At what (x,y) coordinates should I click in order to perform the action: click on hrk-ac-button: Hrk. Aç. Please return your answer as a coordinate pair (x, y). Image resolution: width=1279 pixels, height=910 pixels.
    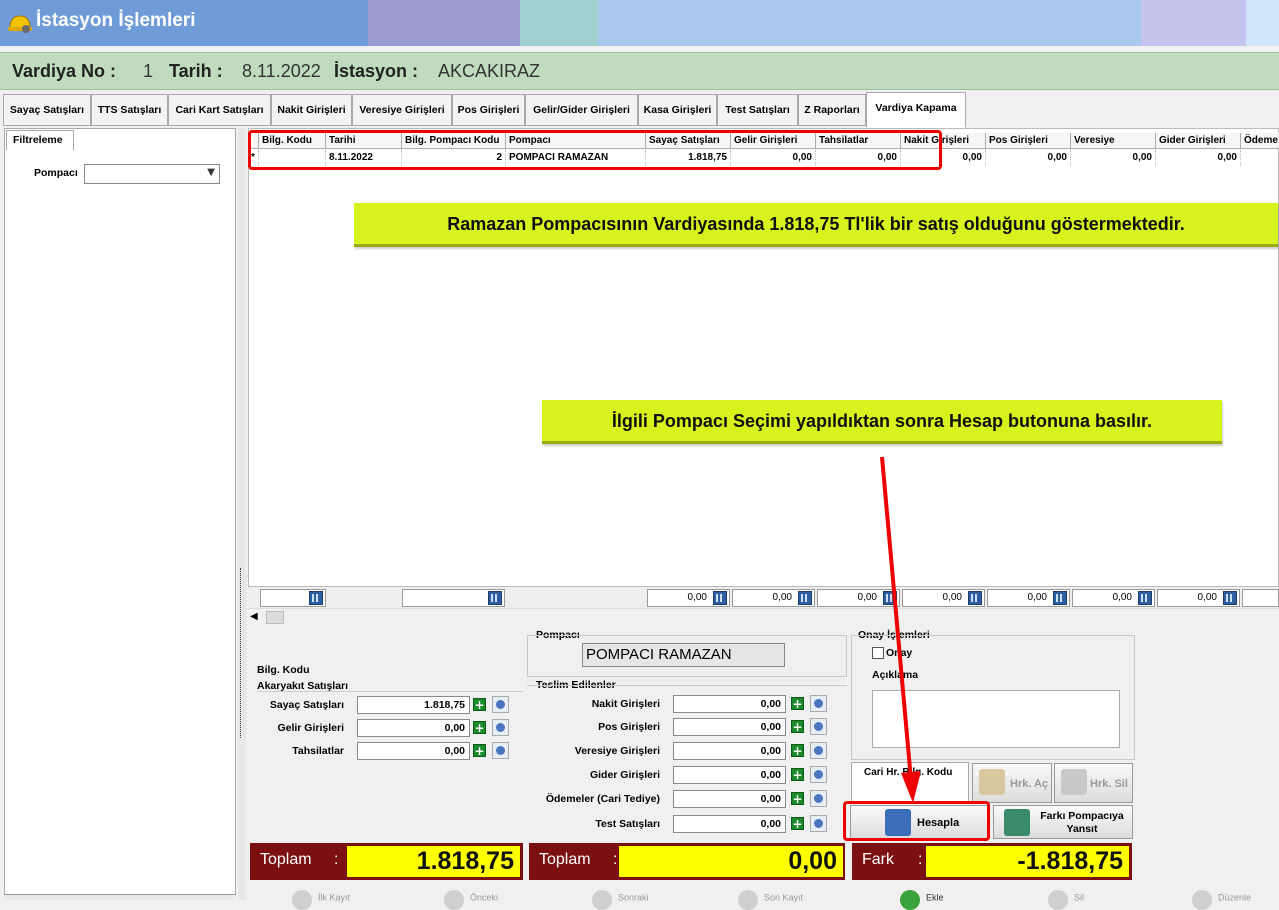
    Looking at the image, I should click on (1012, 783).